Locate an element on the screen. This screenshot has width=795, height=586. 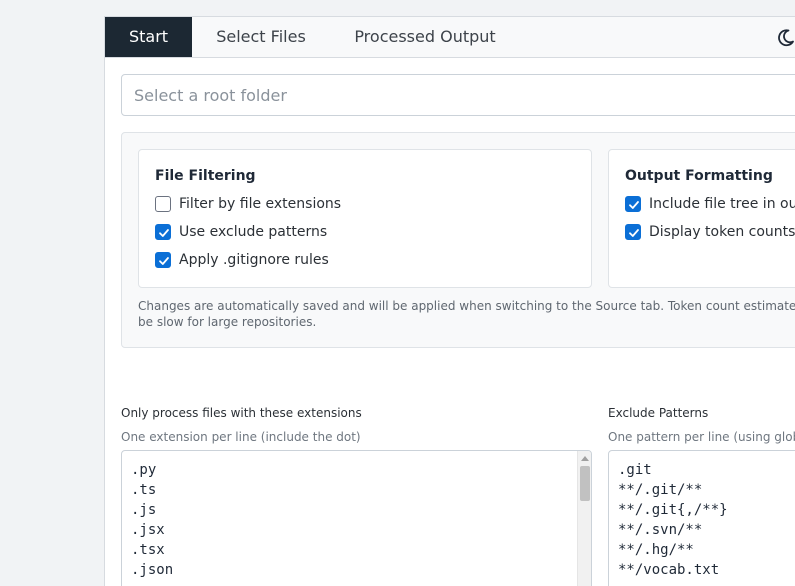
filter-by-extensions-checkbox is located at coordinates (163, 204).